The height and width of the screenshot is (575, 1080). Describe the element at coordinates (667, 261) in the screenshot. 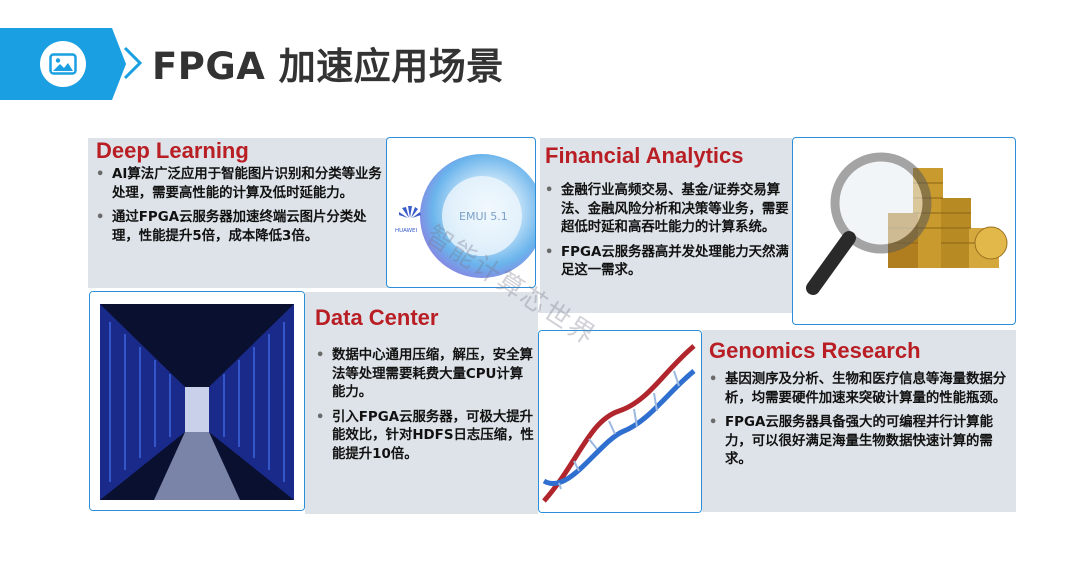

I see `list-item: • FPGA云服务器高并发处理能力天然满足这一需求。` at that location.